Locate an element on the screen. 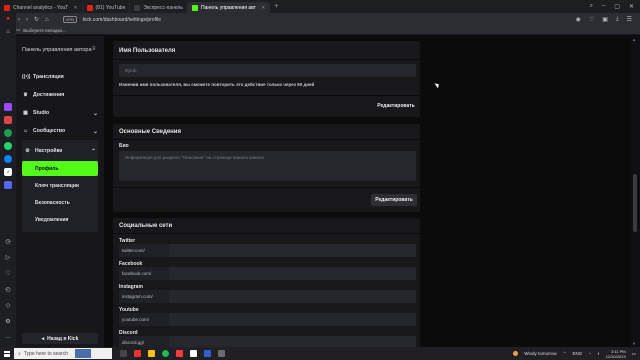 Image resolution: width=640 pixels, height=360 pixels. bookmark-folder-icon: ▭ is located at coordinates (18, 29).